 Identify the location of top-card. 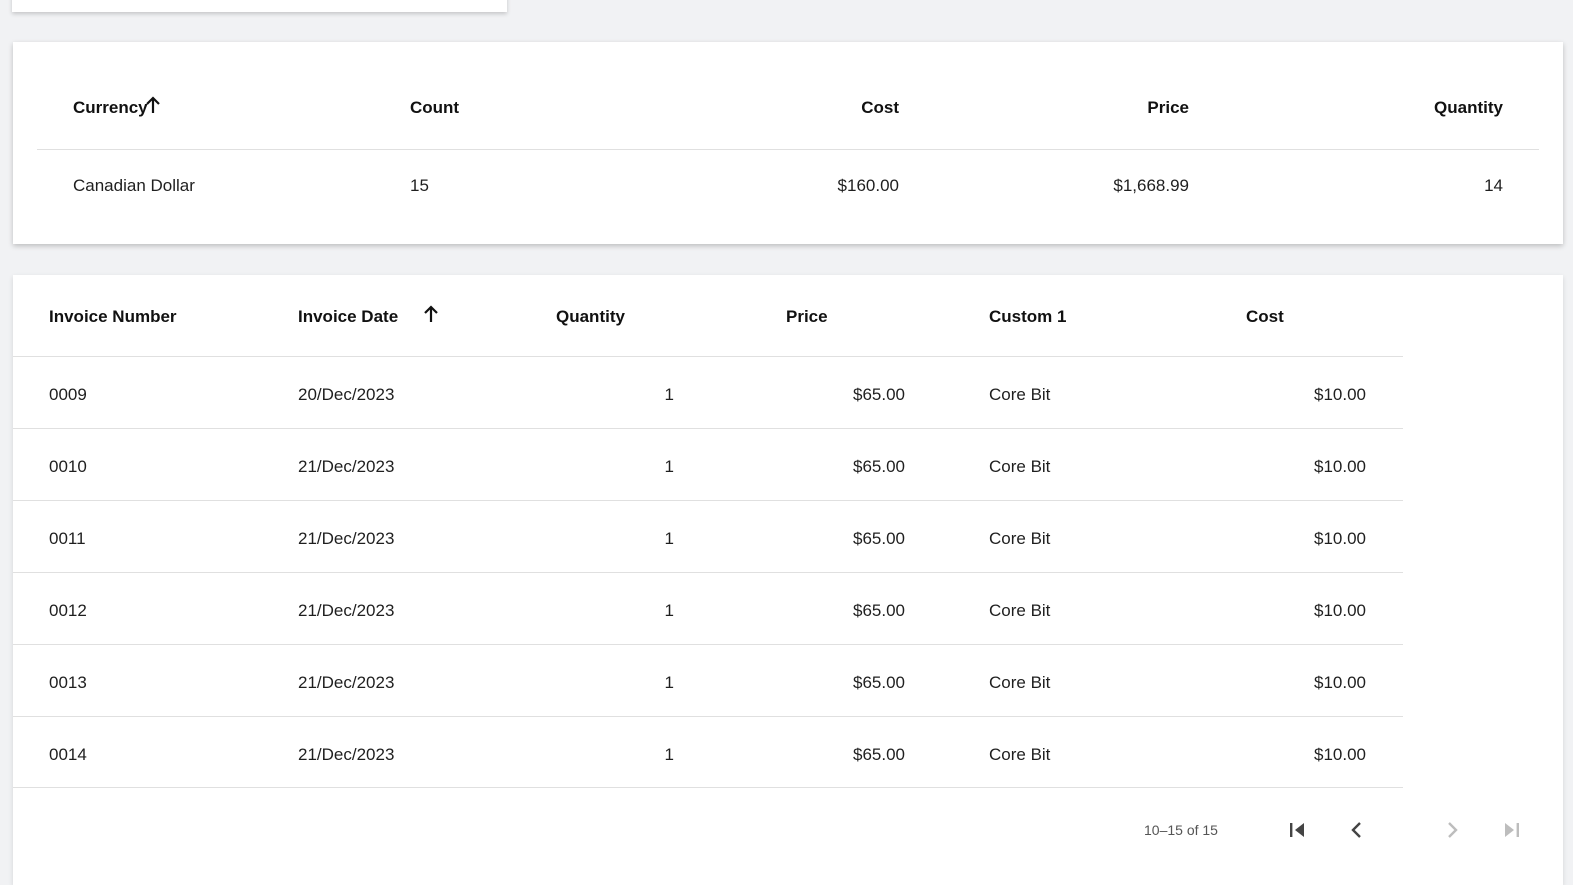
(259, 6).